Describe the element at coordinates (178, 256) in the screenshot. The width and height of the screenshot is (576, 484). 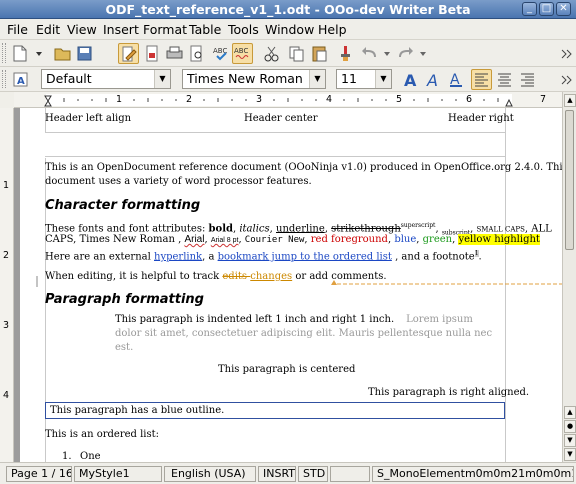
I see `hyperlink: hyperlink` at that location.